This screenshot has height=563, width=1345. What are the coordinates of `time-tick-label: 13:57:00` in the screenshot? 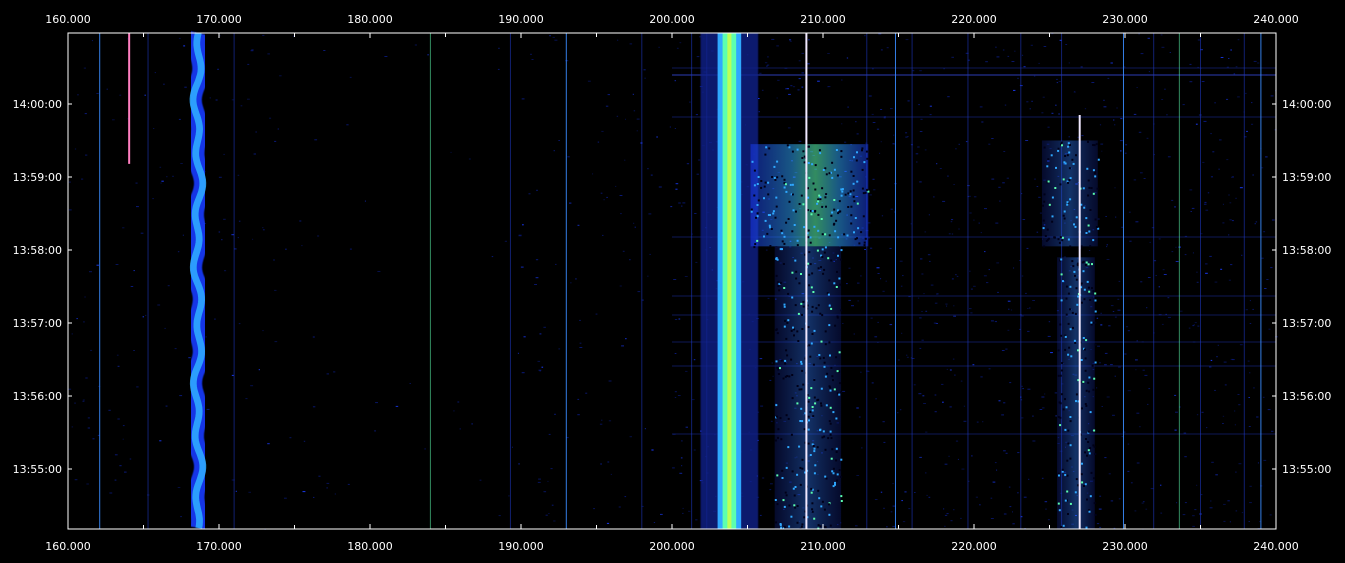 It's located at (37, 323).